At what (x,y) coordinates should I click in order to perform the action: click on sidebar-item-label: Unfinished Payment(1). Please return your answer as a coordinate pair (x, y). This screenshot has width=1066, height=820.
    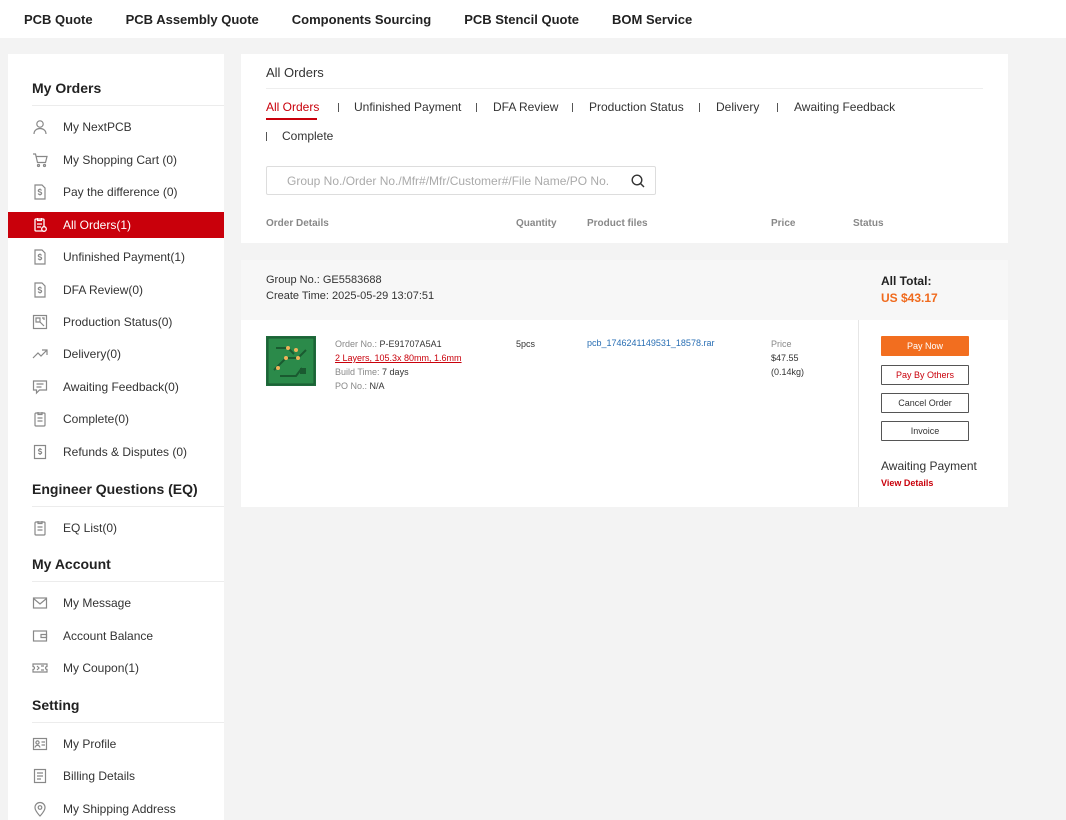
    Looking at the image, I should click on (124, 257).